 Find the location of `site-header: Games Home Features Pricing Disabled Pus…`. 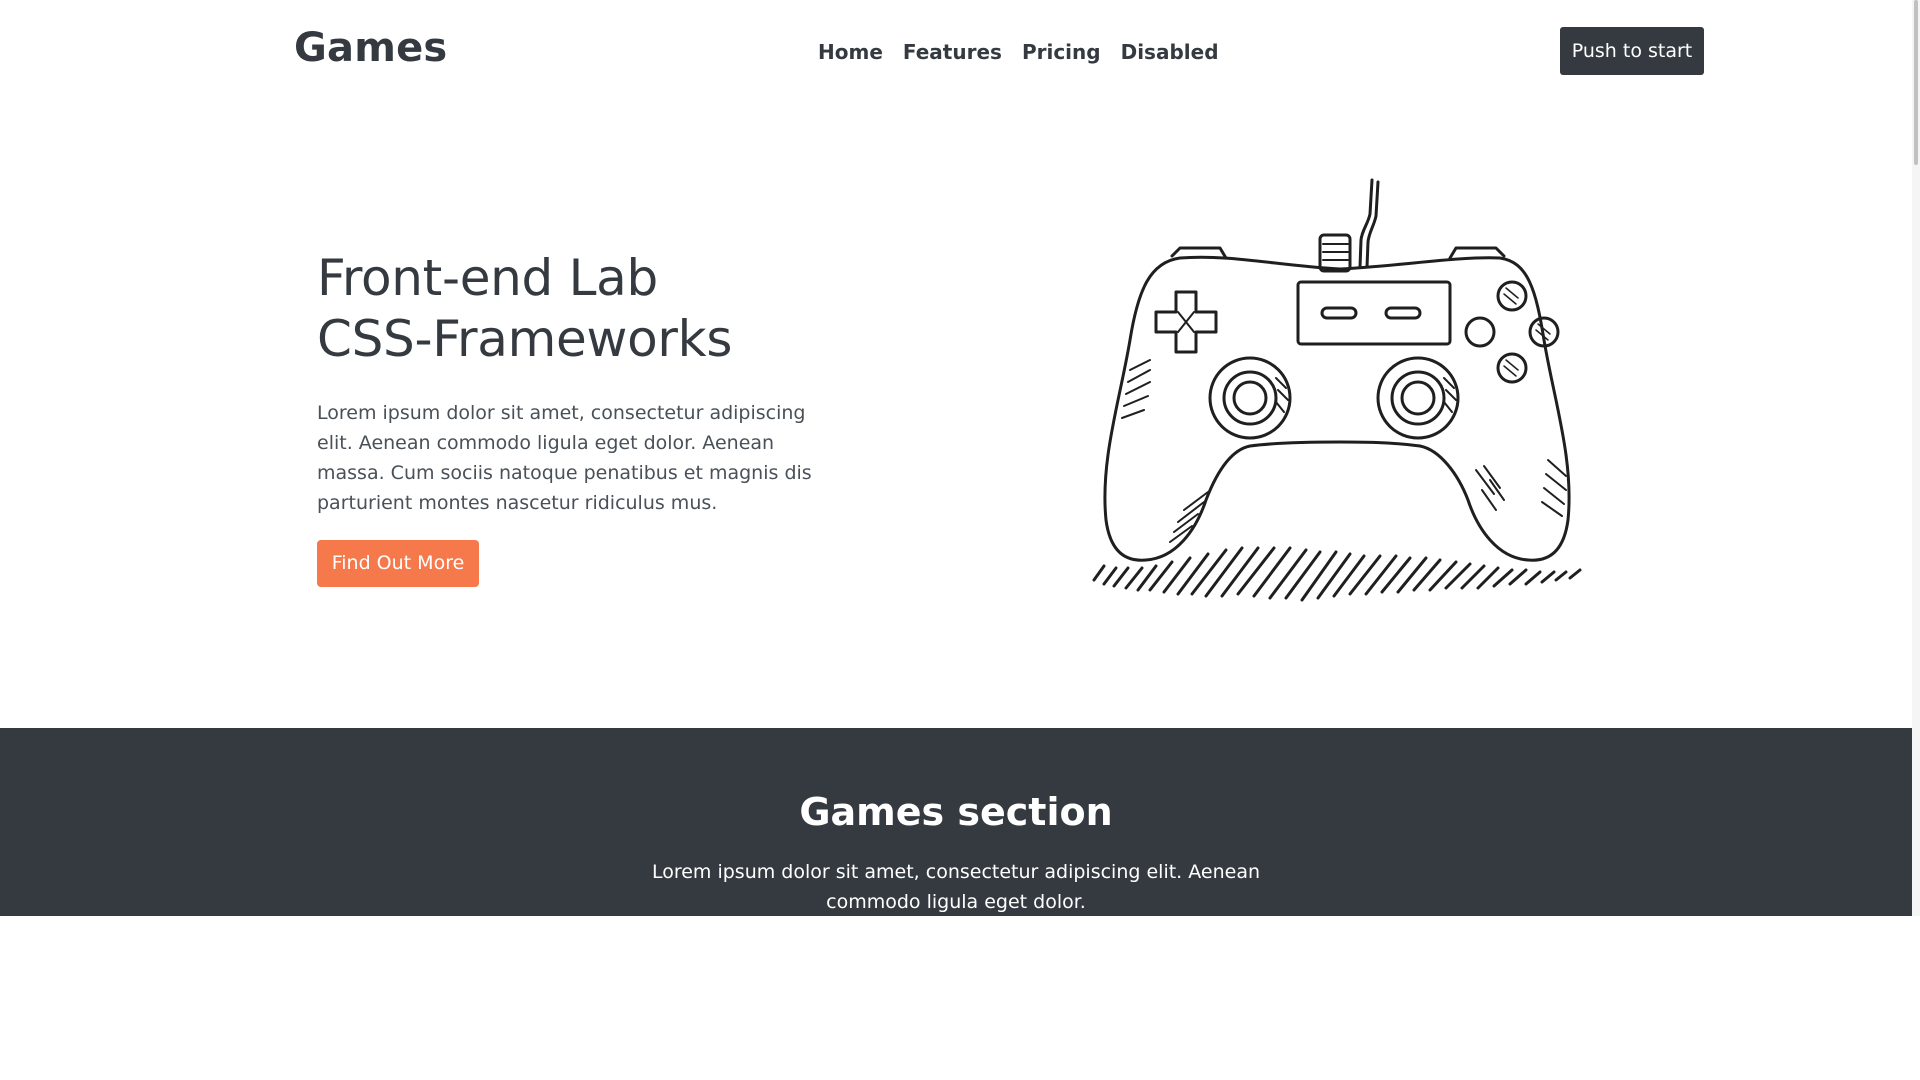

site-header: Games Home Features Pricing Disabled Pus… is located at coordinates (950, 52).